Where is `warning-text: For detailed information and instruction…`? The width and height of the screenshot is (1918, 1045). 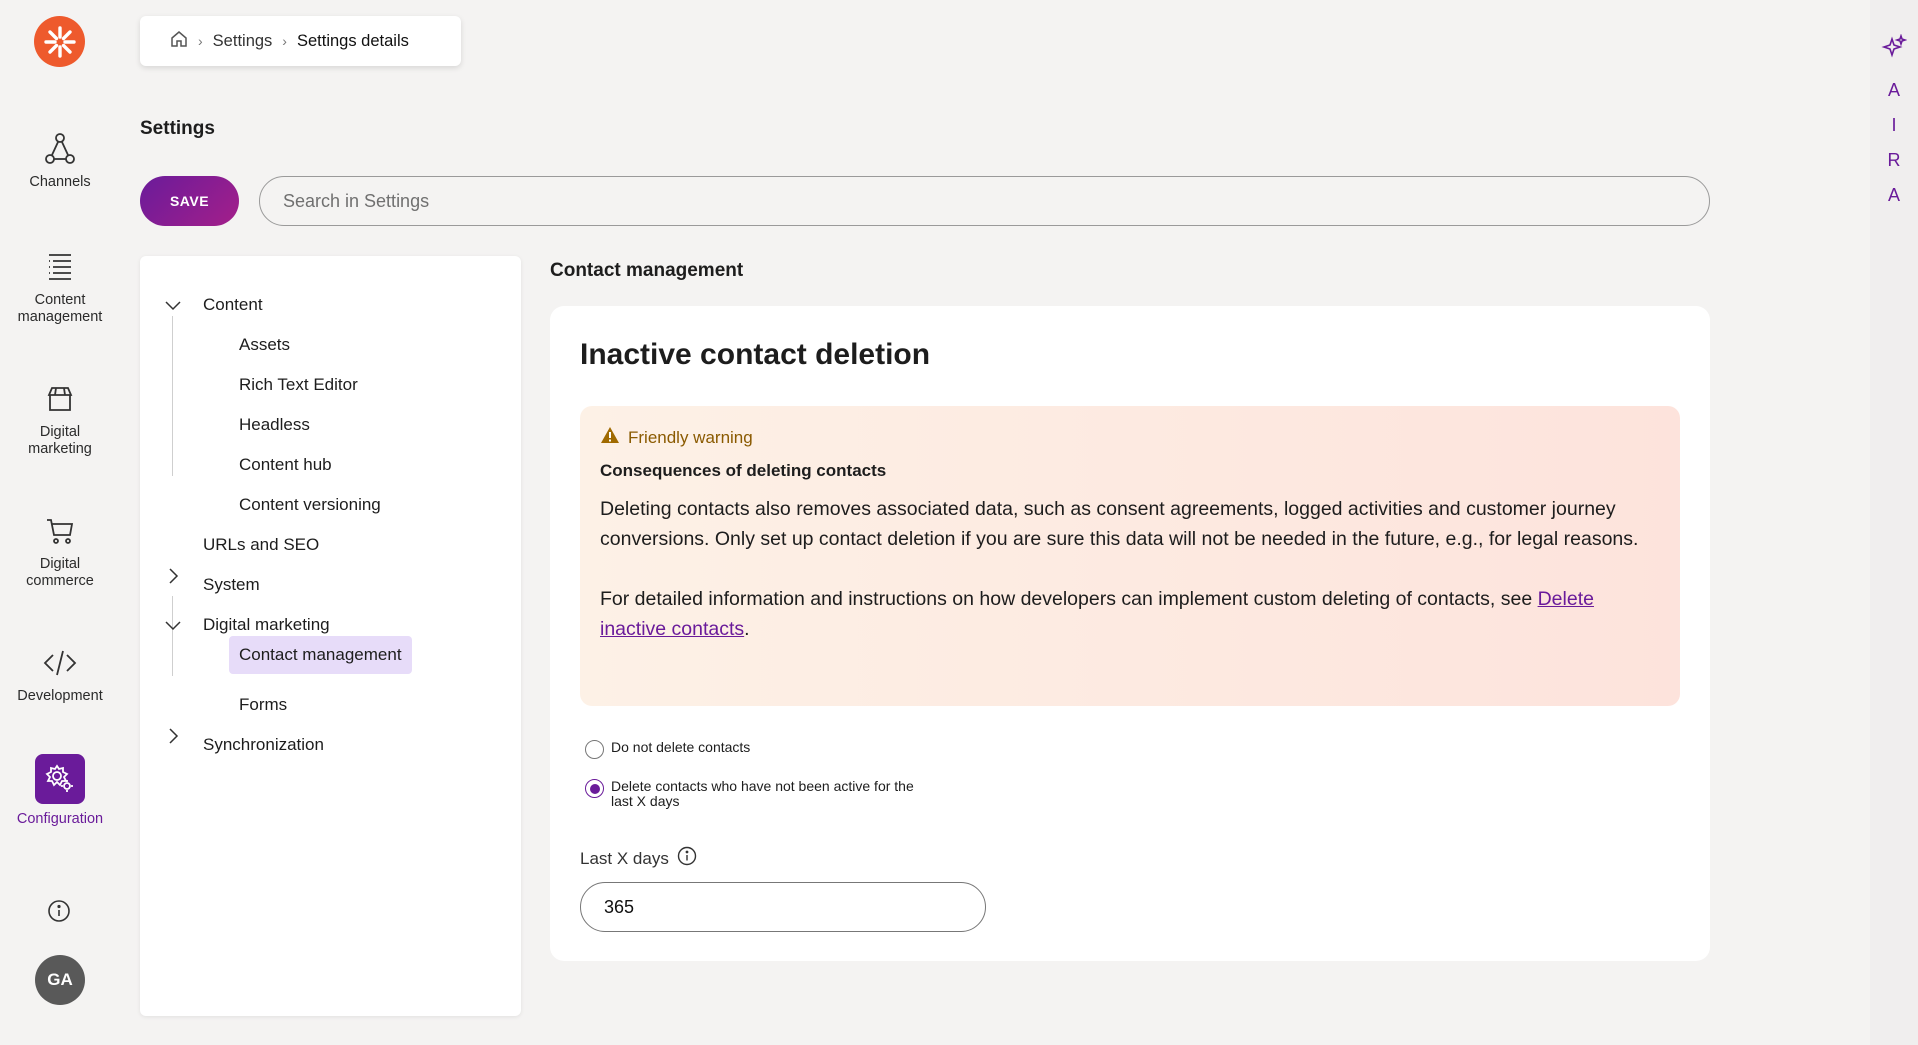 warning-text: For detailed information and instruction… is located at coordinates (1069, 599).